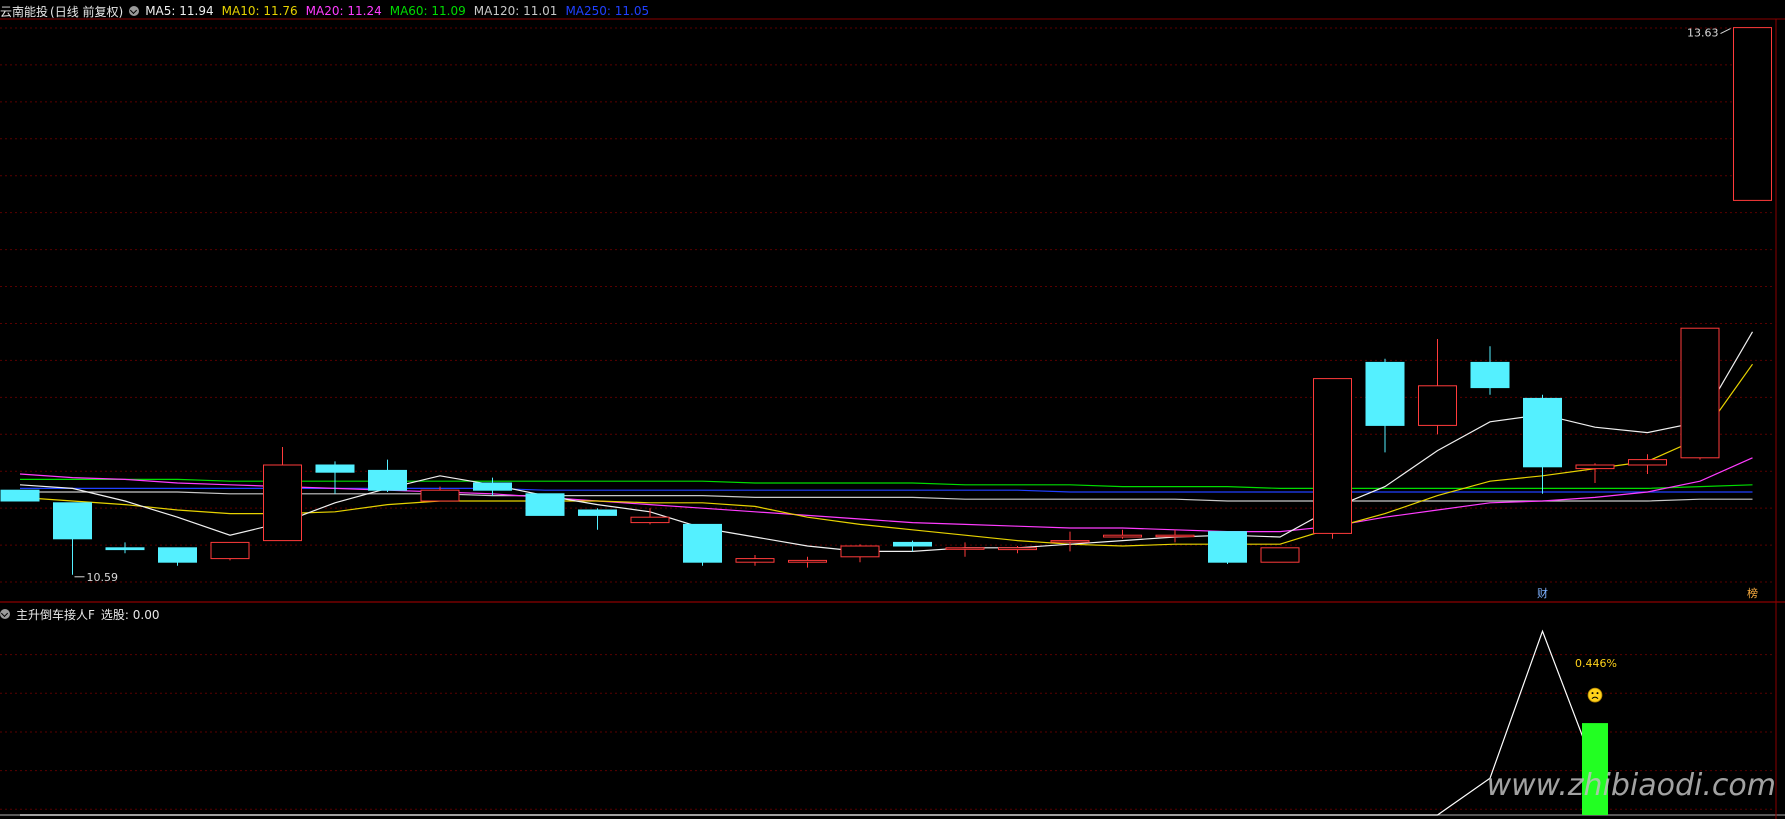  I want to click on ma-legend-item: MA10: 11.76, so click(259, 11).